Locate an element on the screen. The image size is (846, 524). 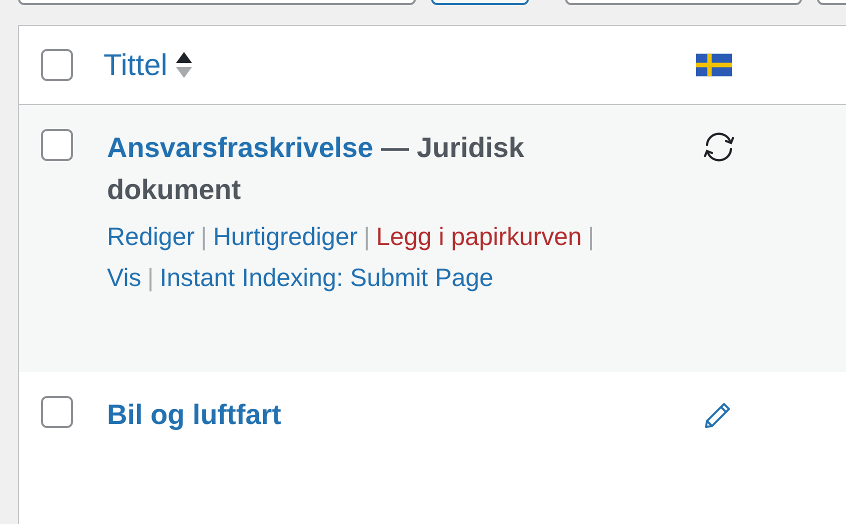
post-title-text: Ansvarsfraskrivelse — Juridisk dokument is located at coordinates (316, 169).